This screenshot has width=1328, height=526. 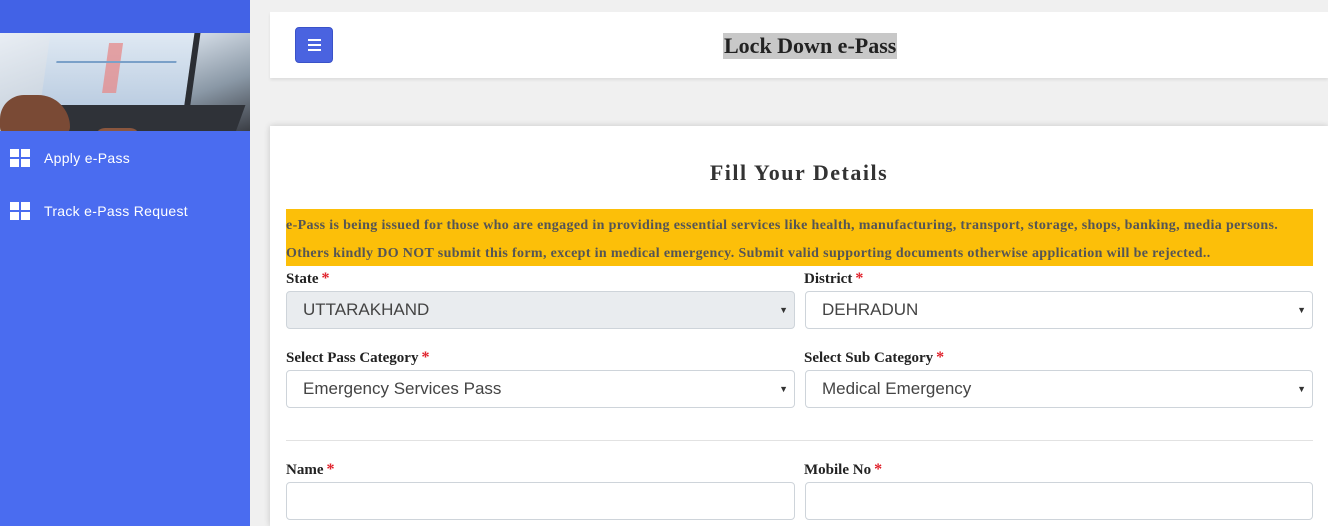 What do you see at coordinates (314, 40) in the screenshot?
I see `hamburger-icon` at bounding box center [314, 40].